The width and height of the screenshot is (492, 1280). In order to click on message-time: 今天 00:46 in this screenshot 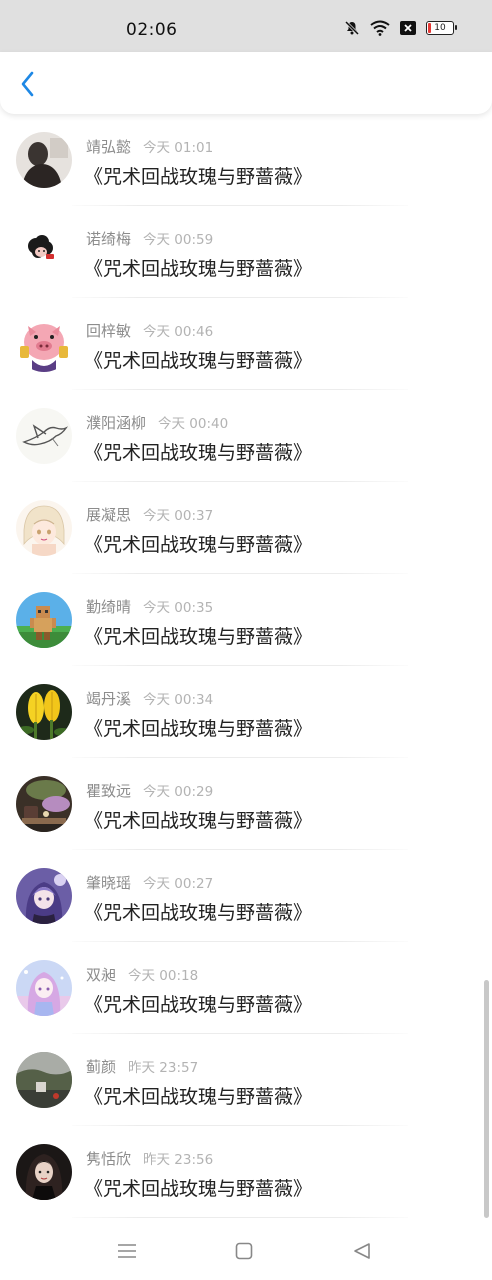, I will do `click(178, 332)`.